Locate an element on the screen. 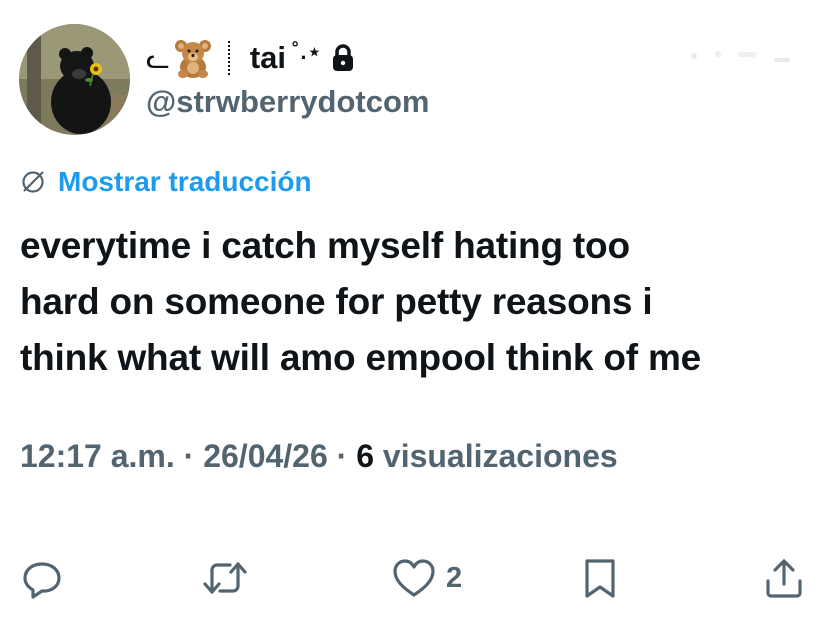 This screenshot has width=828, height=640. avatar is located at coordinates (74, 79).